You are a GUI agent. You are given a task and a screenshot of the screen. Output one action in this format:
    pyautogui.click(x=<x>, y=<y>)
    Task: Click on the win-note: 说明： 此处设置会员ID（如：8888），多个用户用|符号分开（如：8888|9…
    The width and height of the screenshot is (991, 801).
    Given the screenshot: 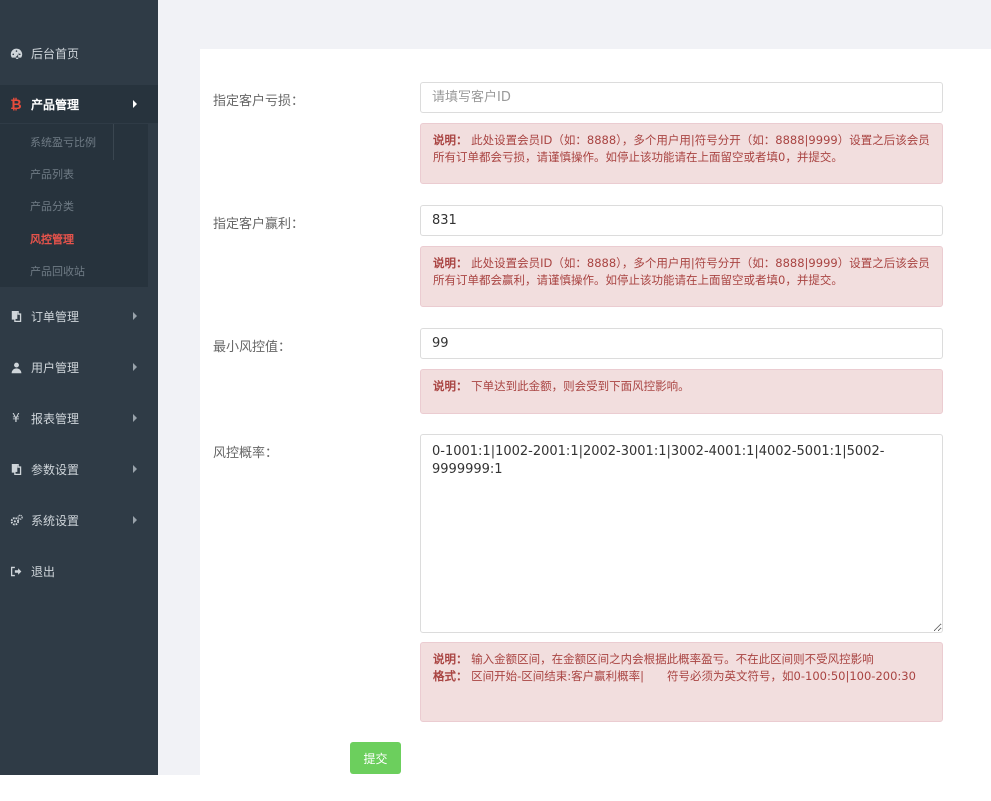 What is the action you would take?
    pyautogui.click(x=681, y=276)
    